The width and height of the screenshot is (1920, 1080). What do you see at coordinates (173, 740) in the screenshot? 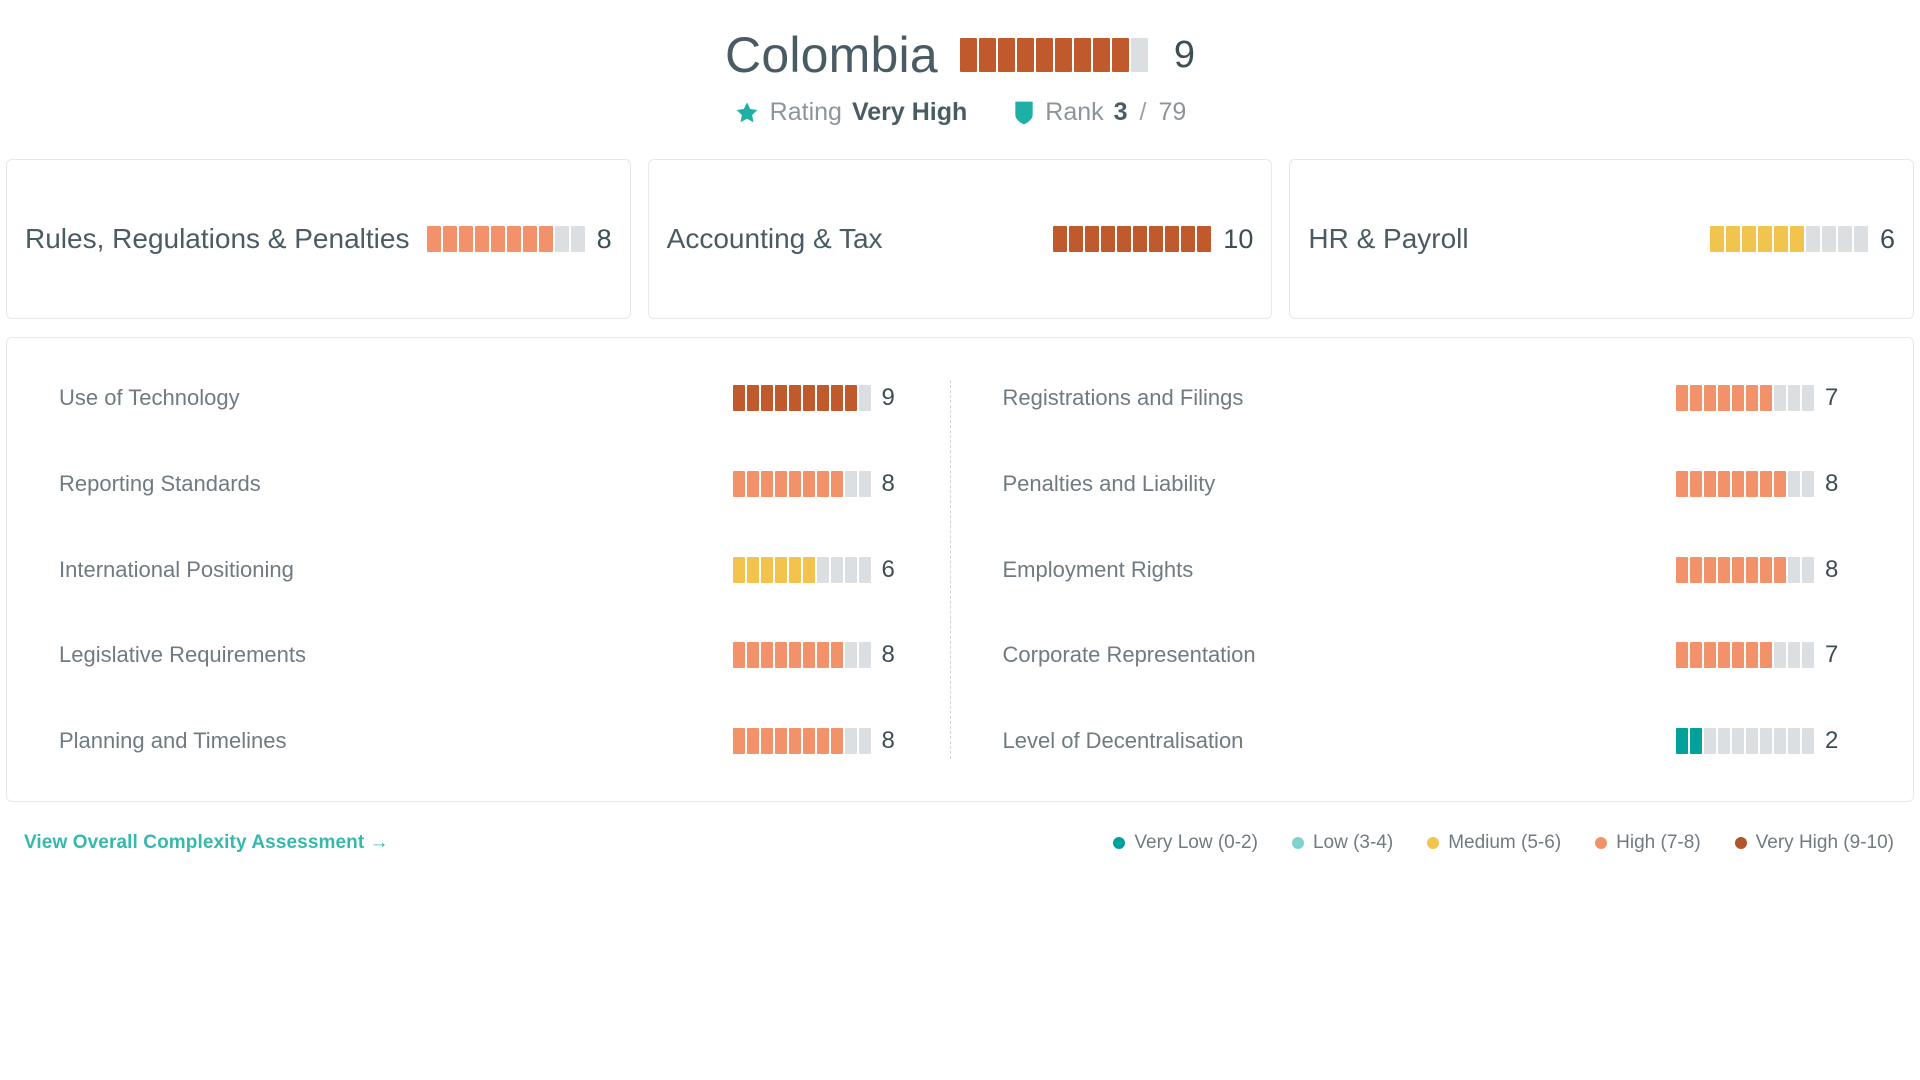
I see `subcategory-label: Planning and Timelines` at bounding box center [173, 740].